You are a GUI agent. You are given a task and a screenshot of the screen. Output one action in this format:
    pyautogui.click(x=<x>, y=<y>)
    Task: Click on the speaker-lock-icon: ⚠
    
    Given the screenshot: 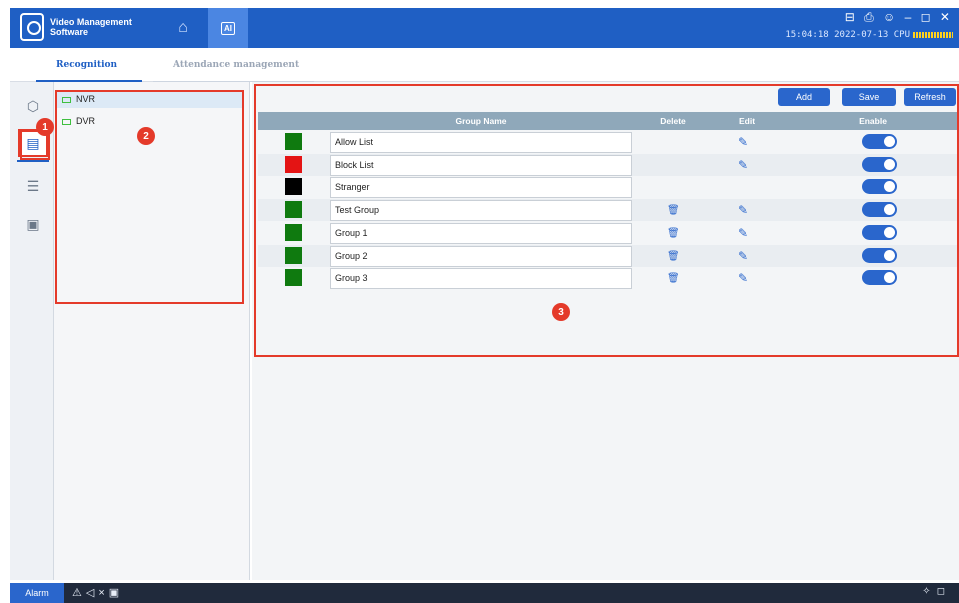 What is the action you would take?
    pyautogui.click(x=79, y=593)
    